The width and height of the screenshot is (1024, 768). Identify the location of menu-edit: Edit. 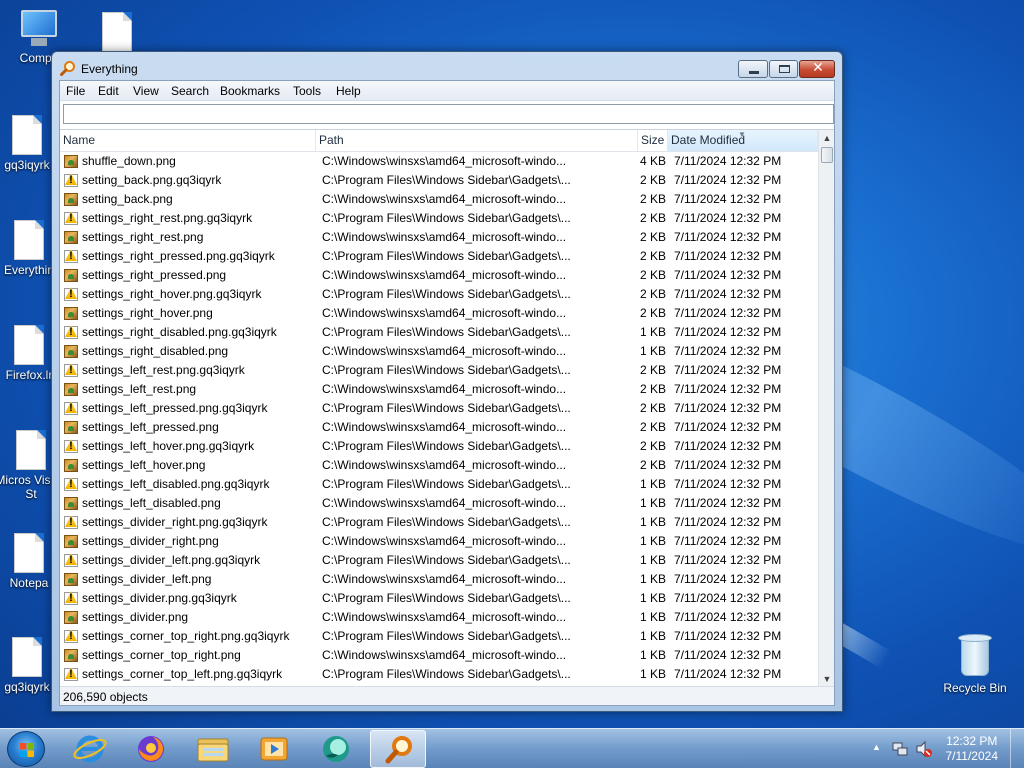
(108, 91).